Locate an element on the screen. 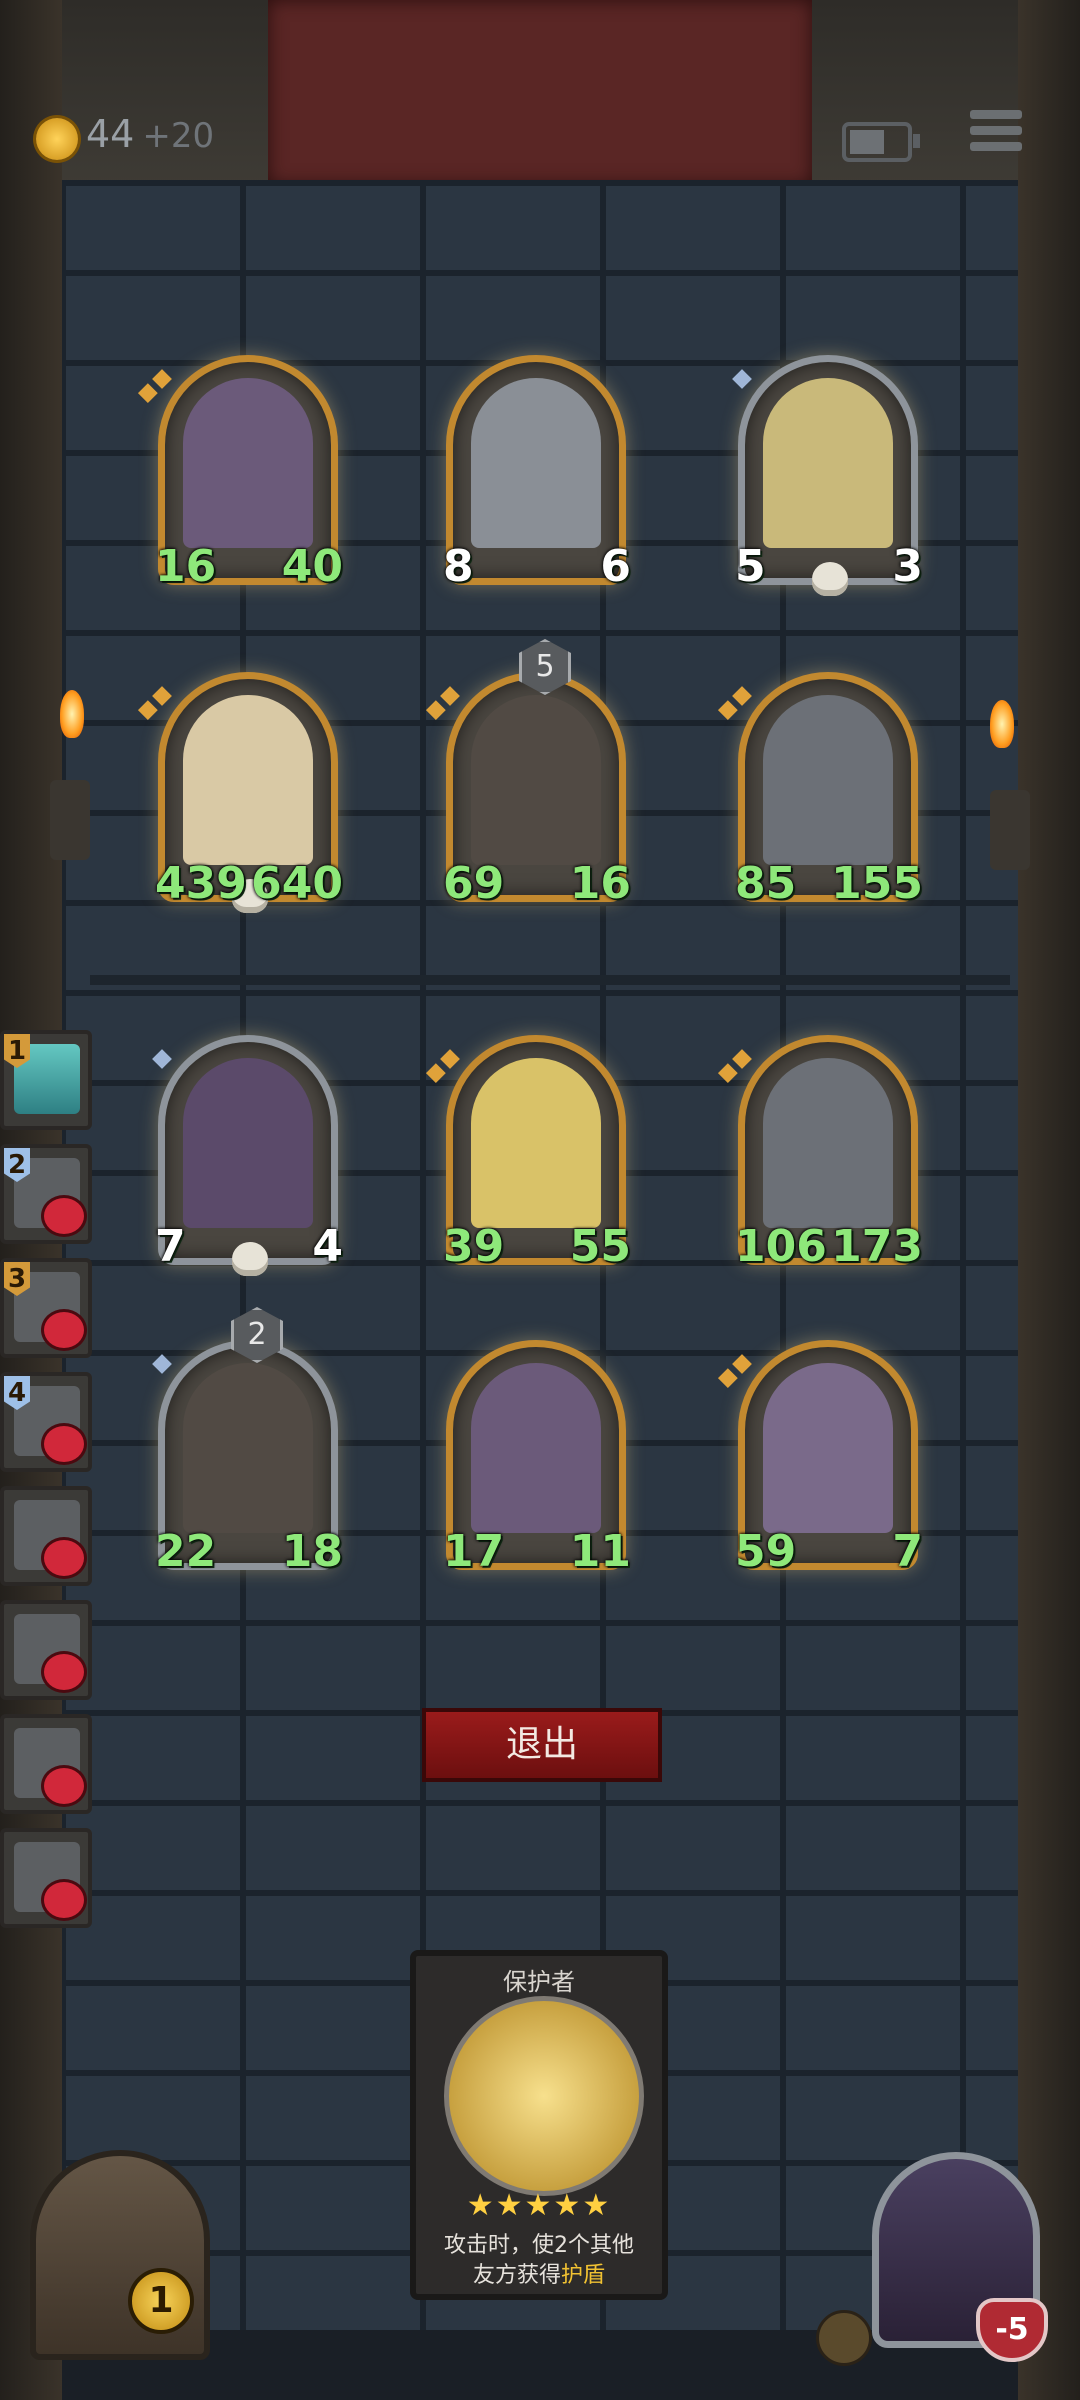 This screenshot has width=1080, height=2400. roster-slot: 3 is located at coordinates (46, 1308).